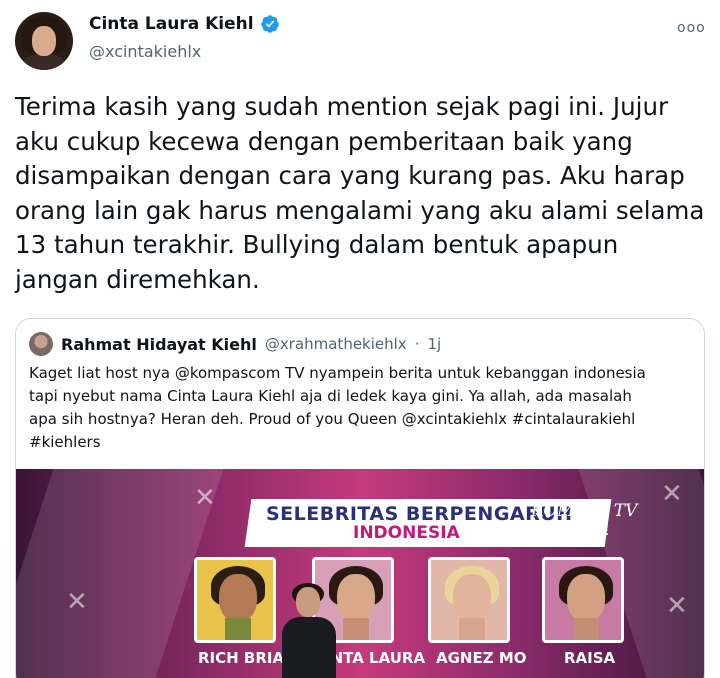 The width and height of the screenshot is (720, 678). What do you see at coordinates (159, 344) in the screenshot?
I see `quote-display-name: Rahmat Hidayat Kiehl` at bounding box center [159, 344].